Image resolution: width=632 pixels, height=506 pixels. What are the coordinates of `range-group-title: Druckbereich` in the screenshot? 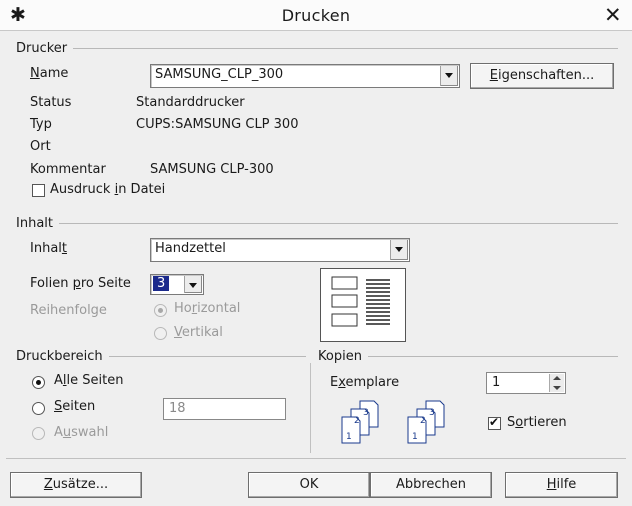 It's located at (161, 356).